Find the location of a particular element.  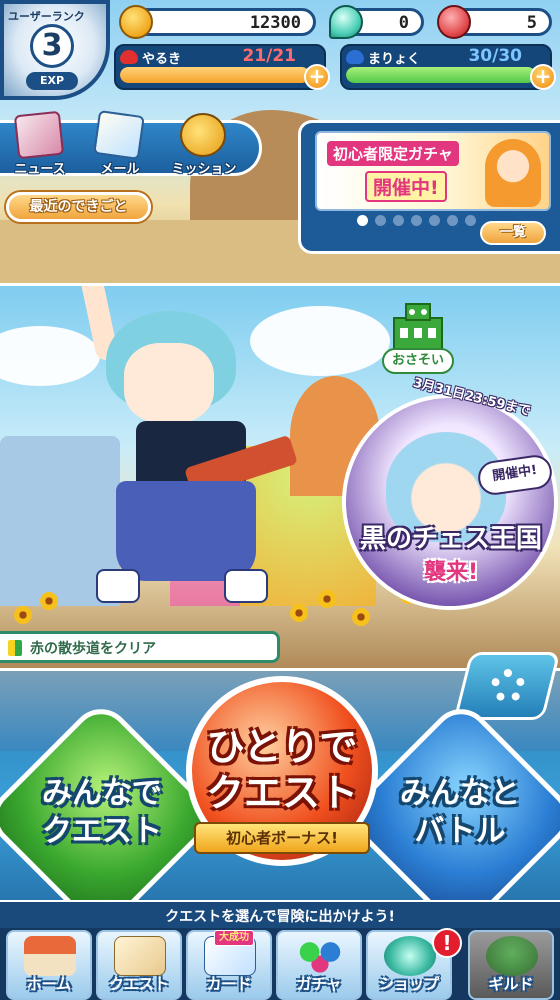

maryoku-label: まりょく is located at coordinates (394, 59).